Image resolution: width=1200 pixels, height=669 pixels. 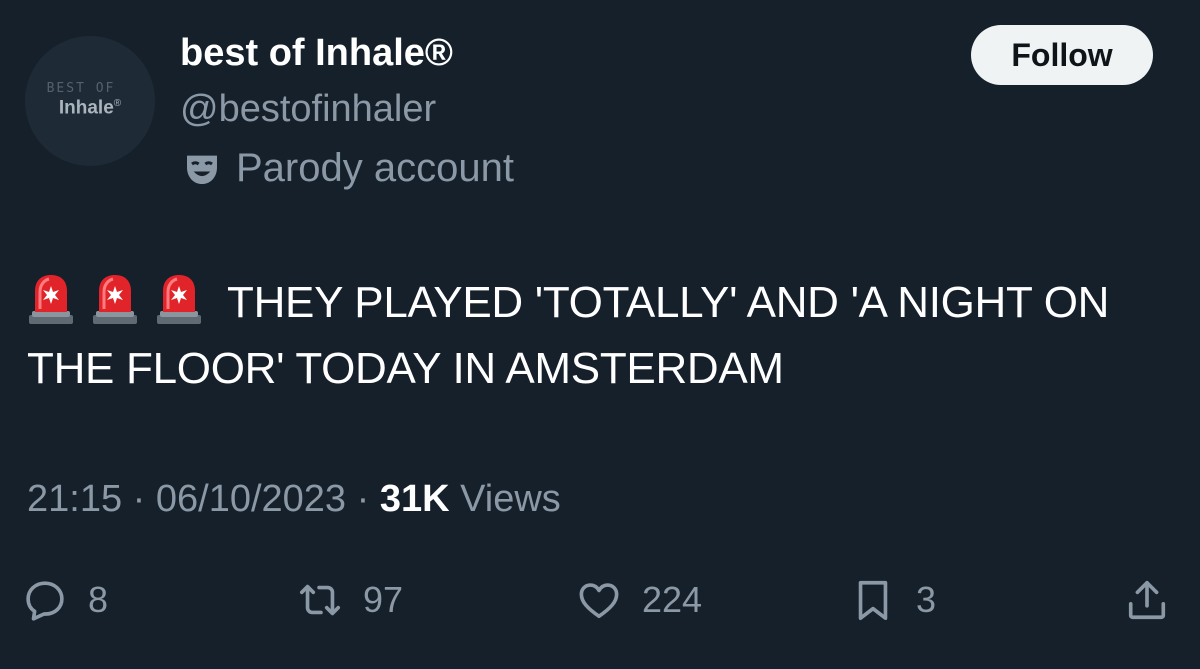 I want to click on follow-button: Follow, so click(x=1062, y=55).